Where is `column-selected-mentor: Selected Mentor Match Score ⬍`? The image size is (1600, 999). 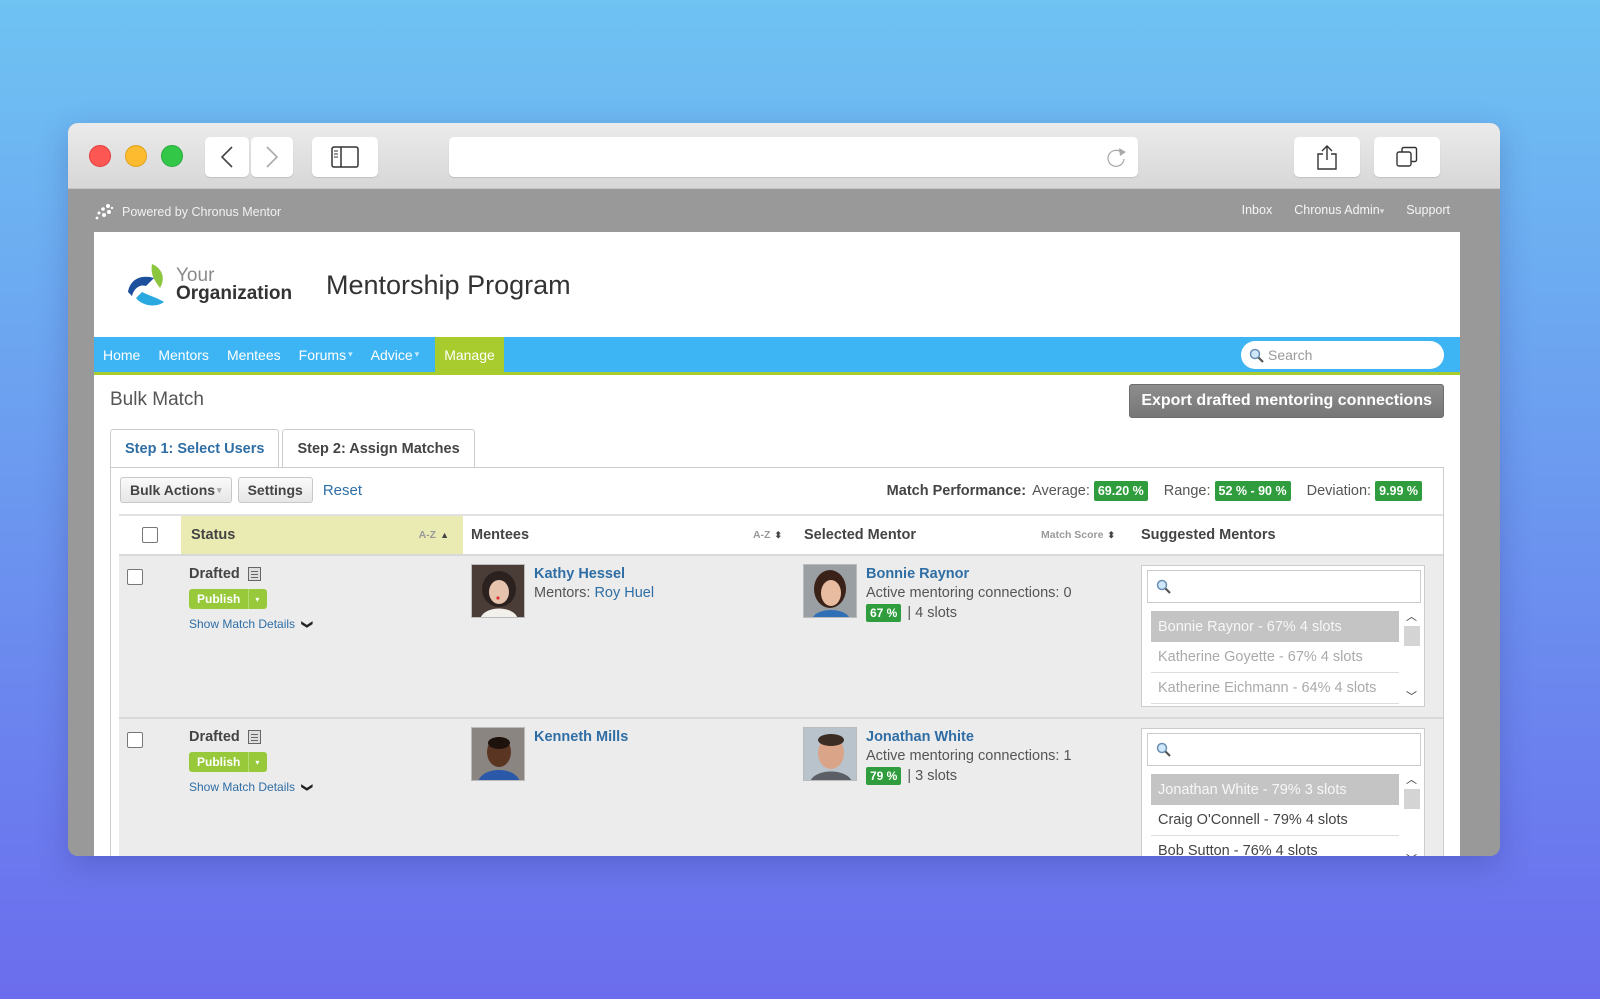 column-selected-mentor: Selected Mentor Match Score ⬍ is located at coordinates (964, 535).